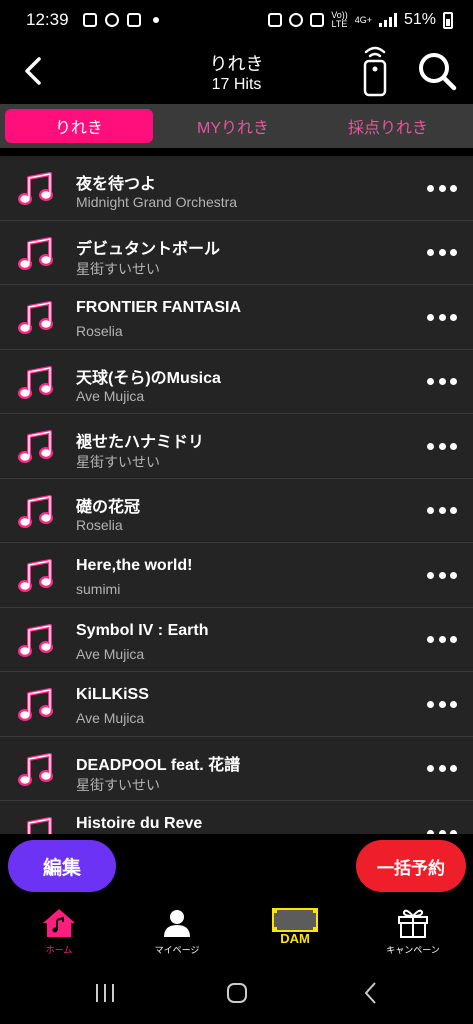 The image size is (473, 1024). What do you see at coordinates (79, 126) in the screenshot?
I see `tab-history: りれき` at bounding box center [79, 126].